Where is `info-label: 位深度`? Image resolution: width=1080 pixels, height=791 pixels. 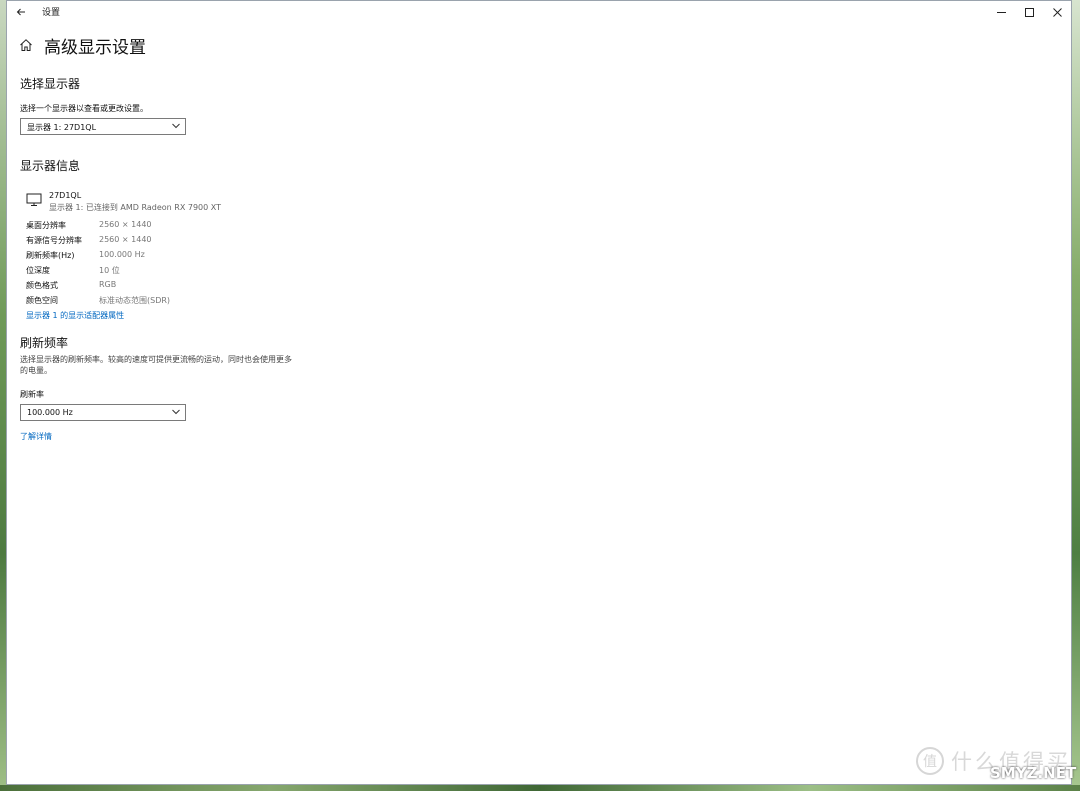 info-label: 位深度 is located at coordinates (38, 270).